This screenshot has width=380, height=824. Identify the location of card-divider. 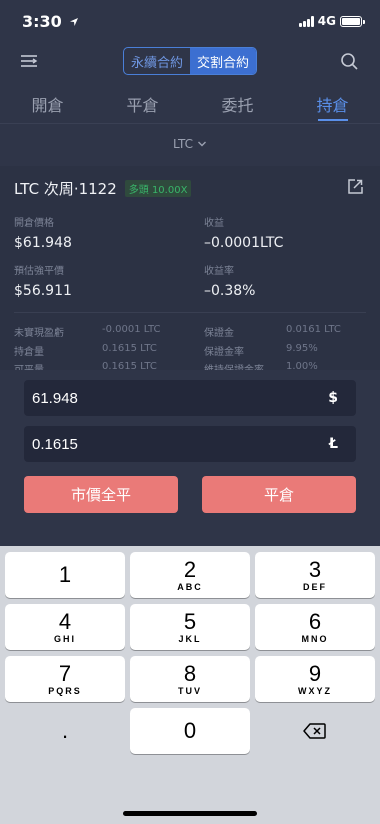
(190, 312).